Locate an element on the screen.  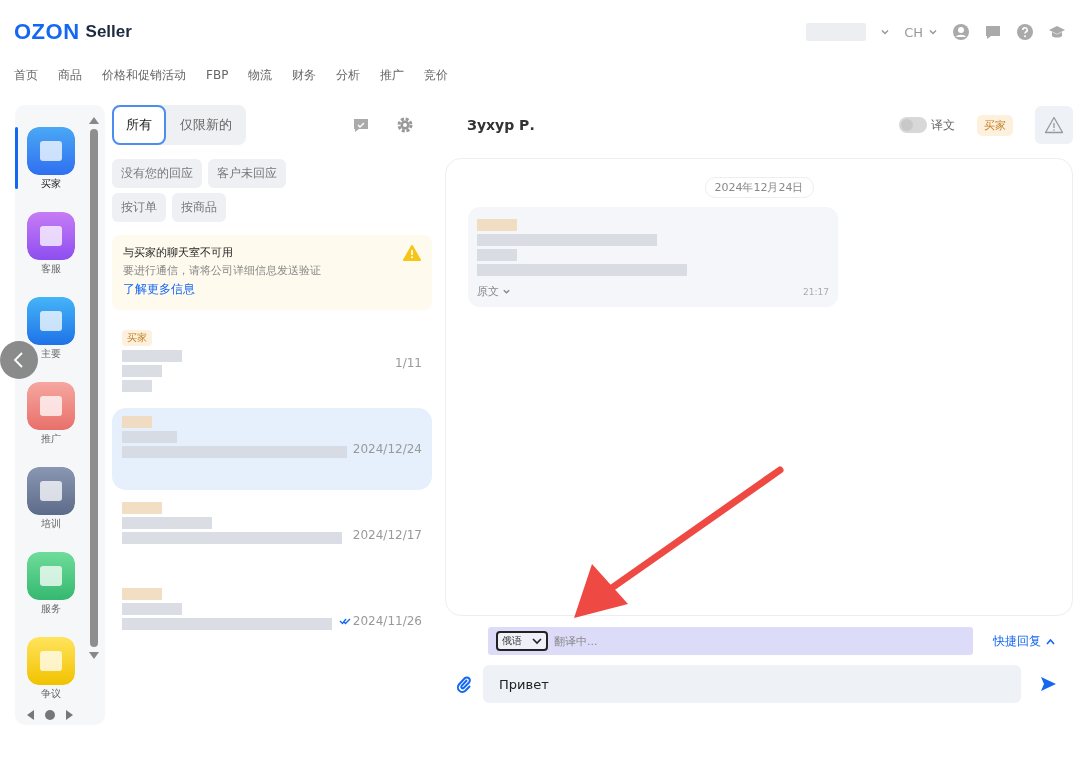
learn-more-link: 了解更多信息 is located at coordinates (263, 289).